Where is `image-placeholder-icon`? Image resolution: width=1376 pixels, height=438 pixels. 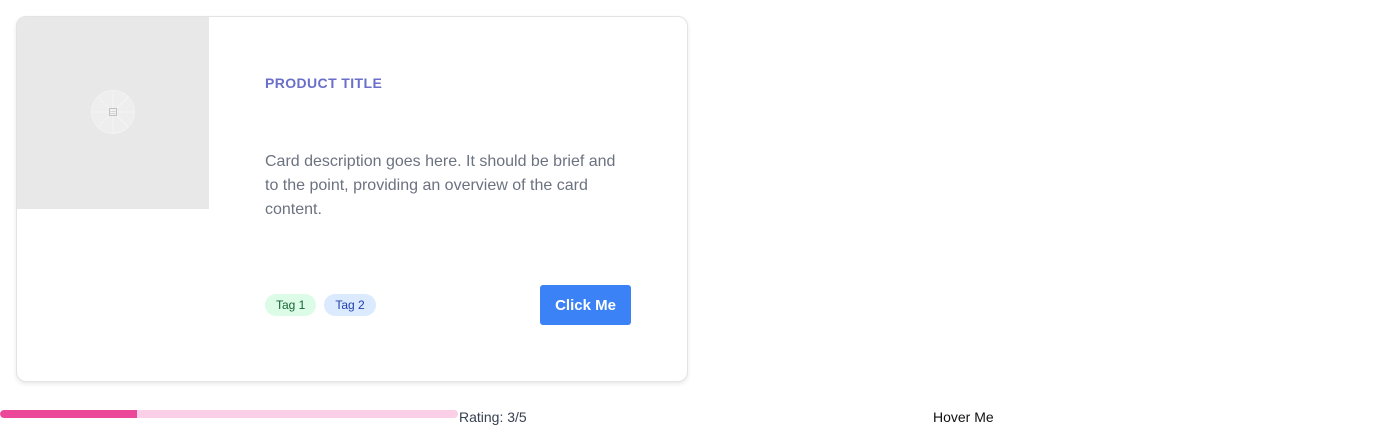
image-placeholder-icon is located at coordinates (113, 112).